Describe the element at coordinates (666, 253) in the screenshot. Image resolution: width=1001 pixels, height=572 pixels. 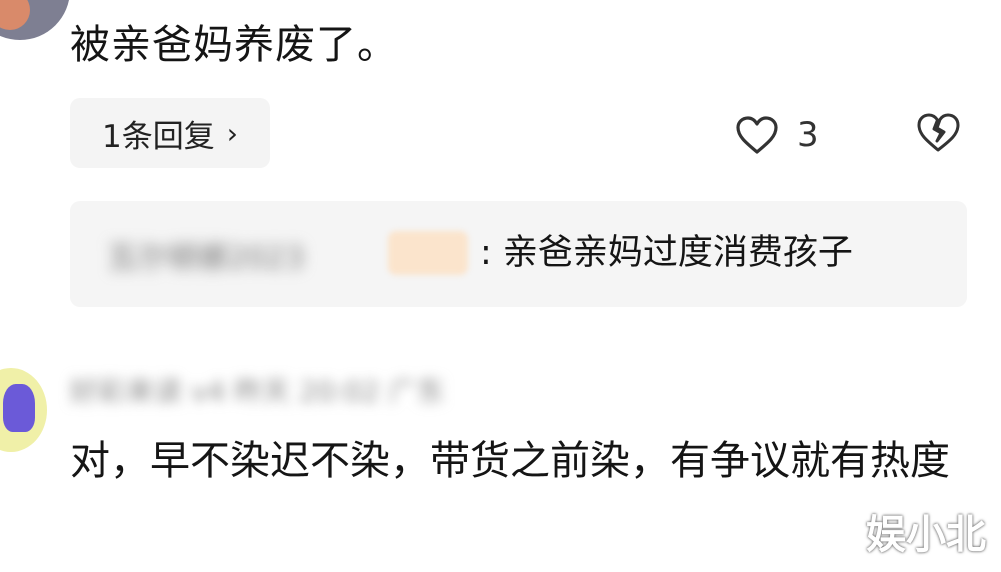
I see `quoted-reply-text: : 亲爸亲妈过度消费孩子` at that location.